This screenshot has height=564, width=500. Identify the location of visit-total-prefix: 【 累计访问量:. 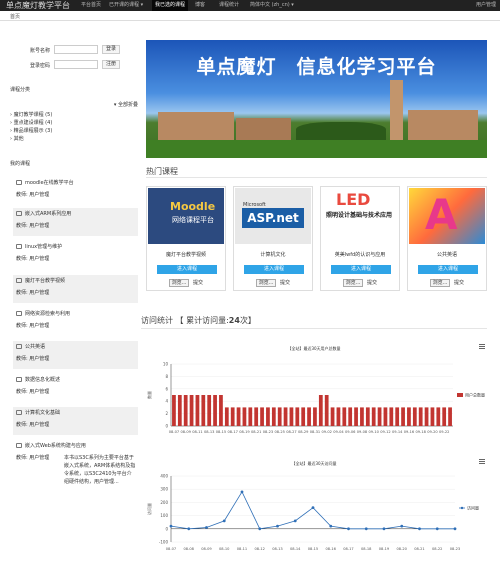
(202, 320).